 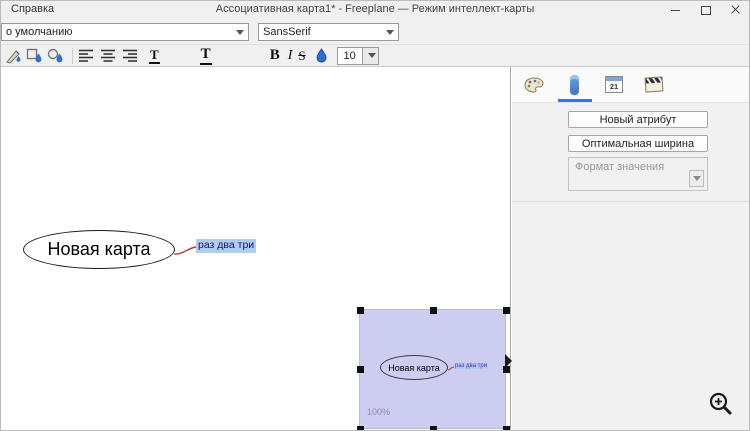 I want to click on node-color-icon, so click(x=34, y=56).